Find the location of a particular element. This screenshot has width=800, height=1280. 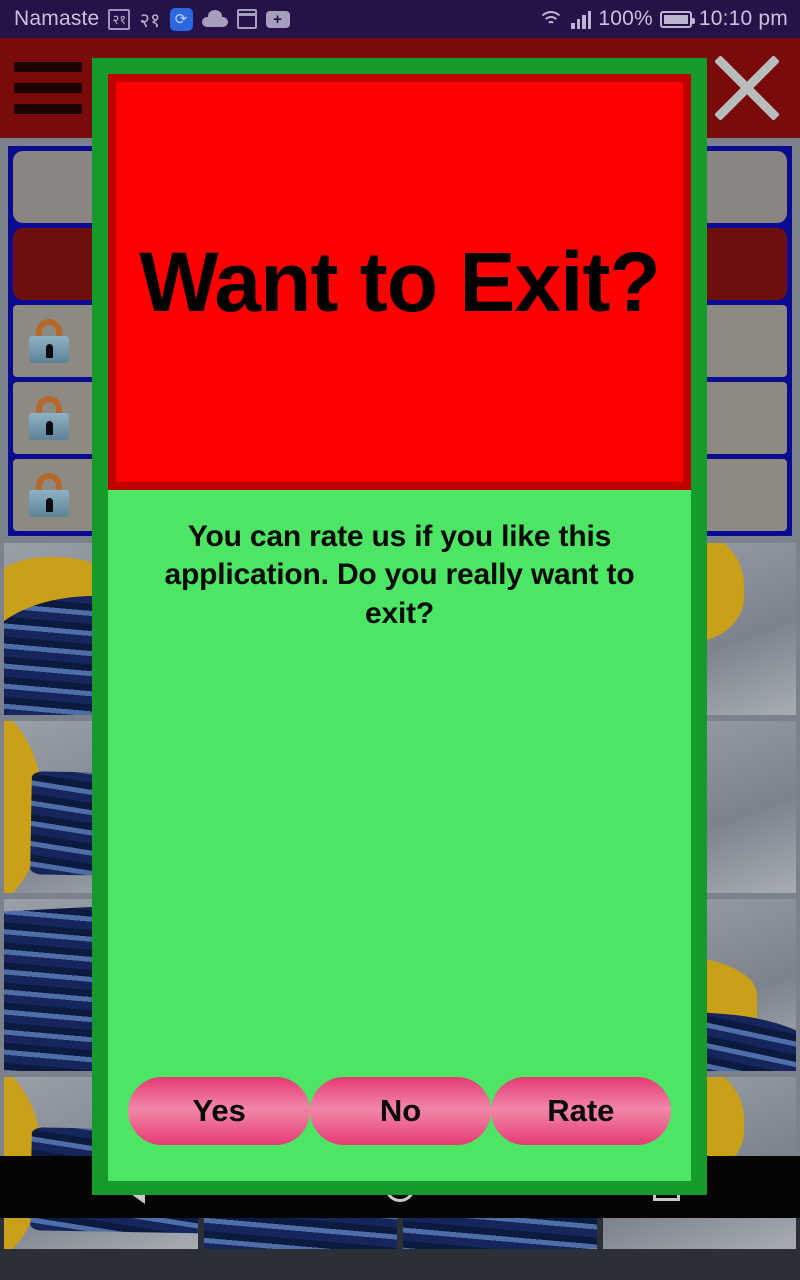

status-bar: Namaste २१ २१ ⟳ + 100% 10:10 pm is located at coordinates (400, 19).